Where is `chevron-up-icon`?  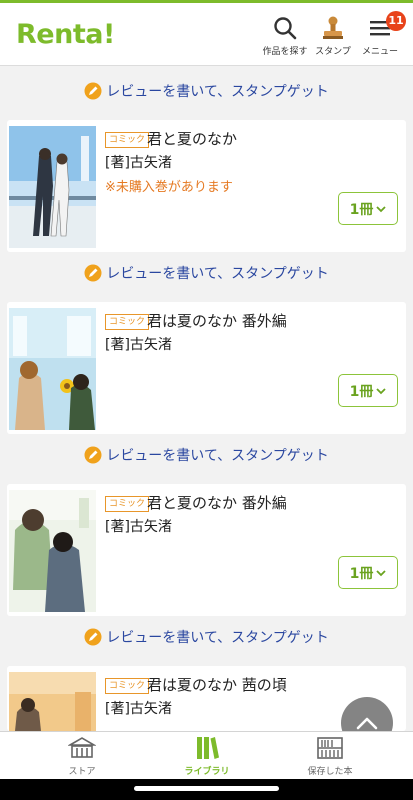
chevron-up-icon is located at coordinates (367, 723).